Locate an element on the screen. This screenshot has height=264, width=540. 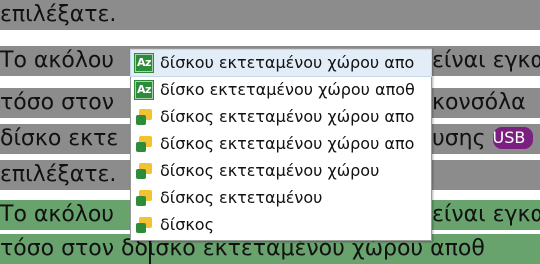
autocomplete-item-label: δίσκος εκτεταμένου is located at coordinates (241, 197).